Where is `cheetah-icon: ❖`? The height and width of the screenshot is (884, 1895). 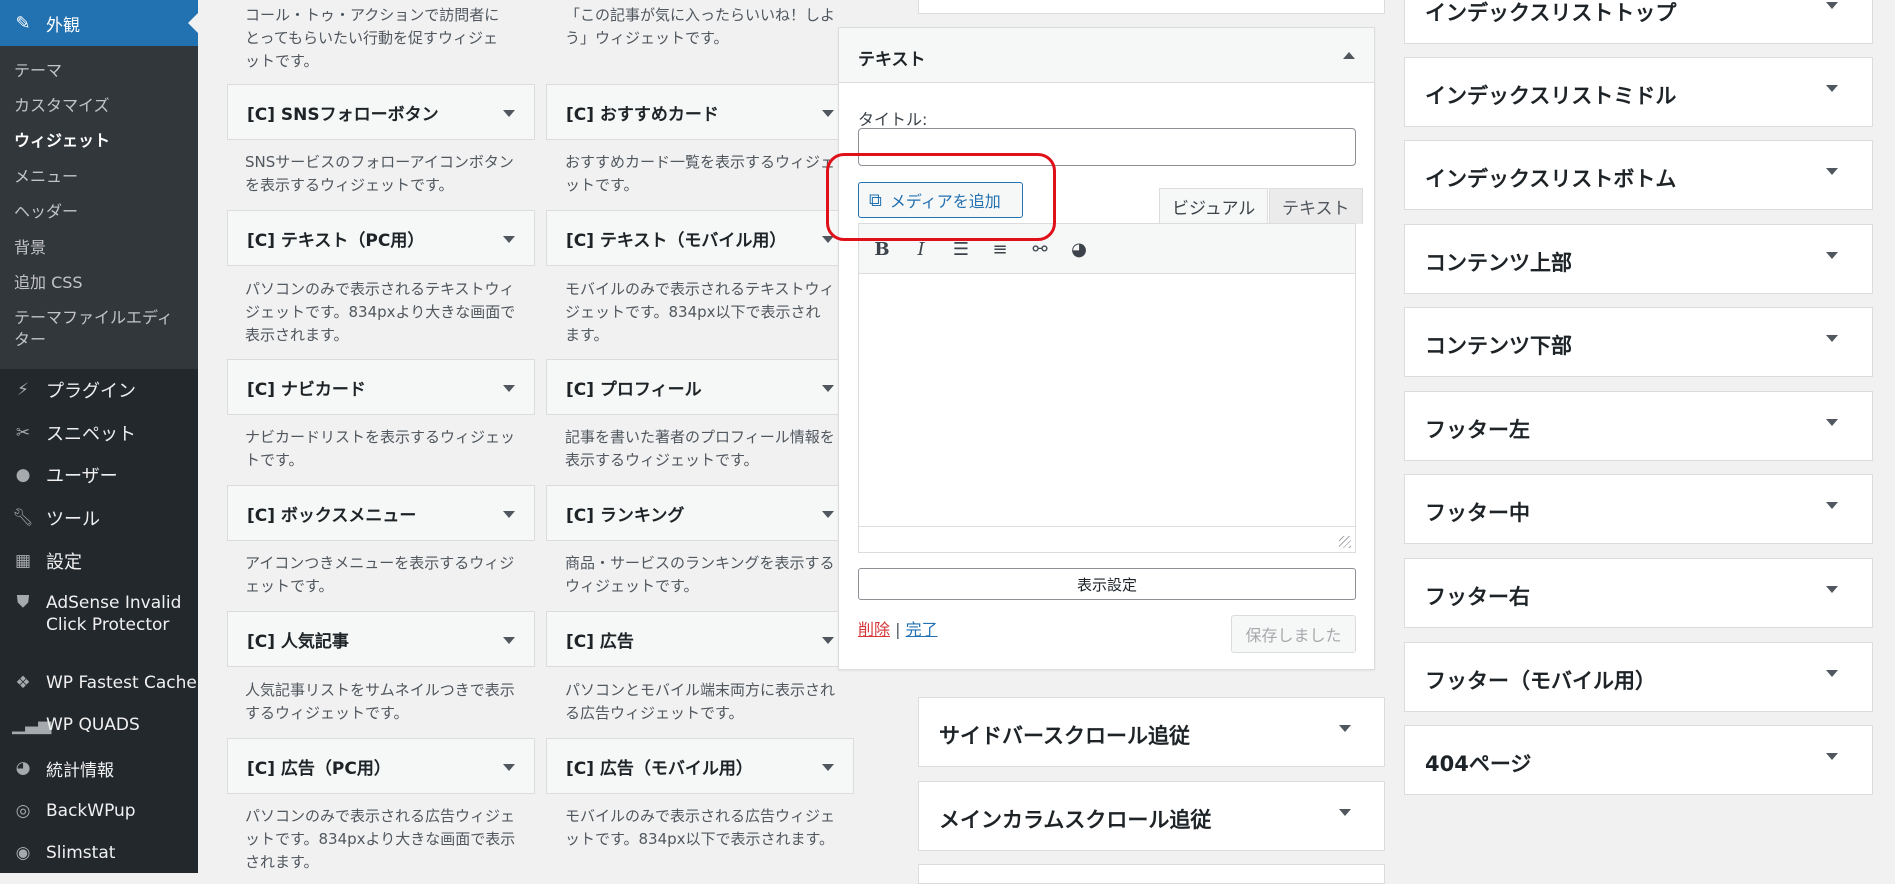 cheetah-icon: ❖ is located at coordinates (23, 683).